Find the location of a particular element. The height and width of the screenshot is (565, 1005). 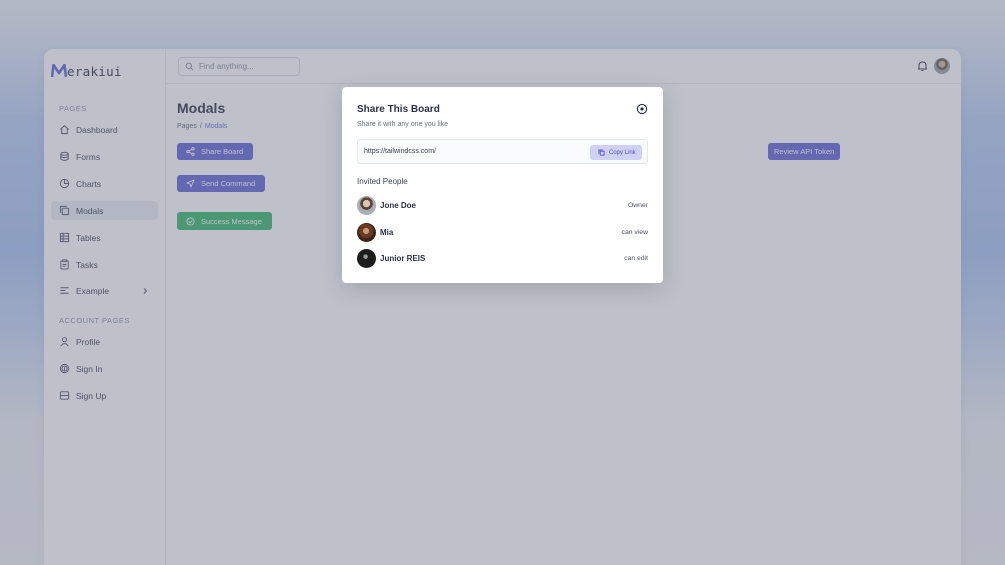

share-link-field: https://tailwindcss.com/ Copy Link is located at coordinates (502, 151).